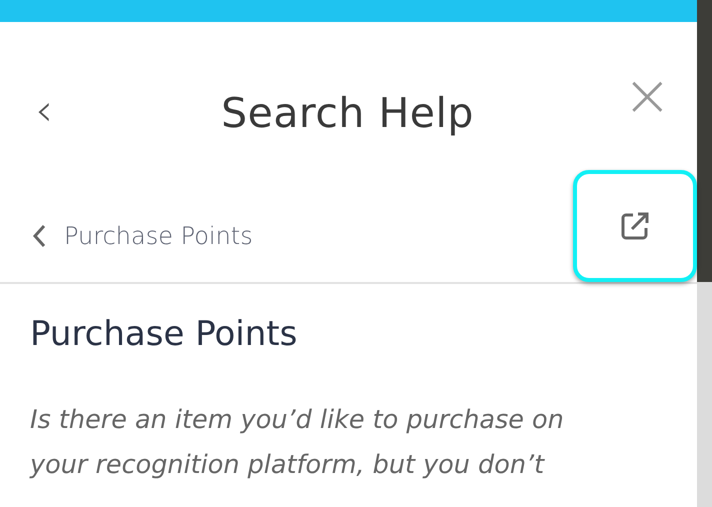 The height and width of the screenshot is (507, 712). I want to click on back-button: ‹, so click(44, 111).